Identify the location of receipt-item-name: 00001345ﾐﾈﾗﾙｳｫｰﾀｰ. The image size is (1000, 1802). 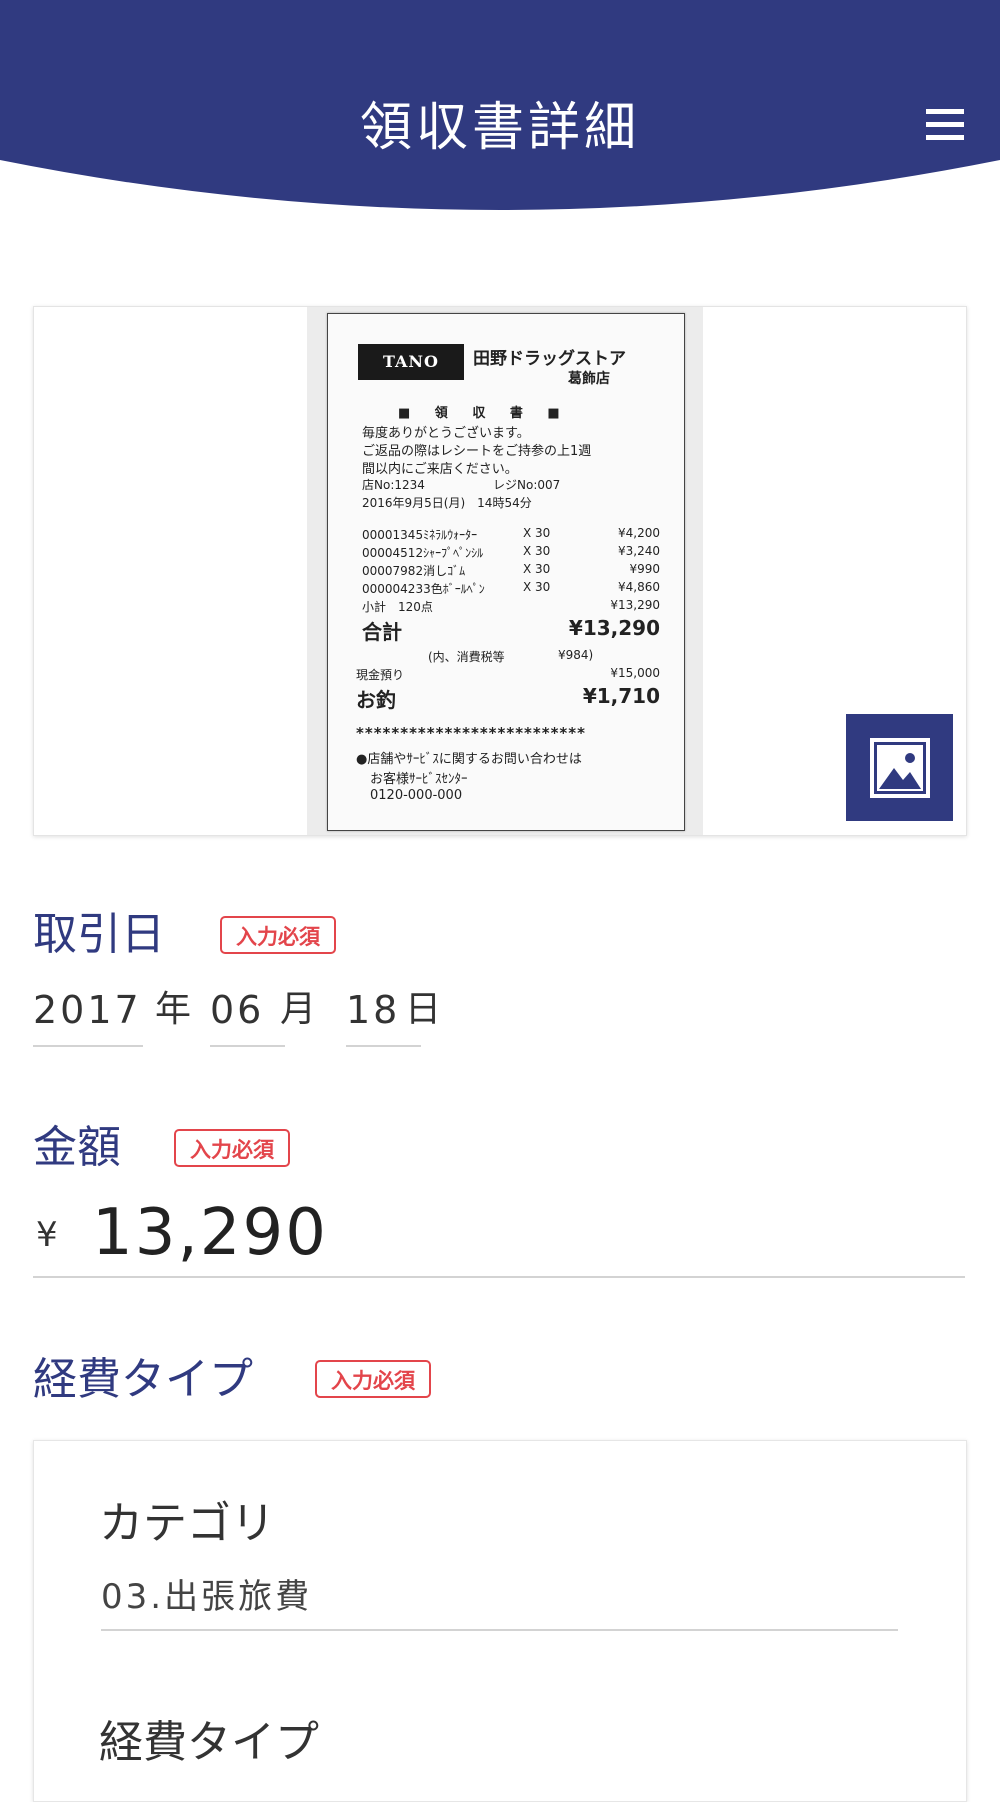
(420, 535).